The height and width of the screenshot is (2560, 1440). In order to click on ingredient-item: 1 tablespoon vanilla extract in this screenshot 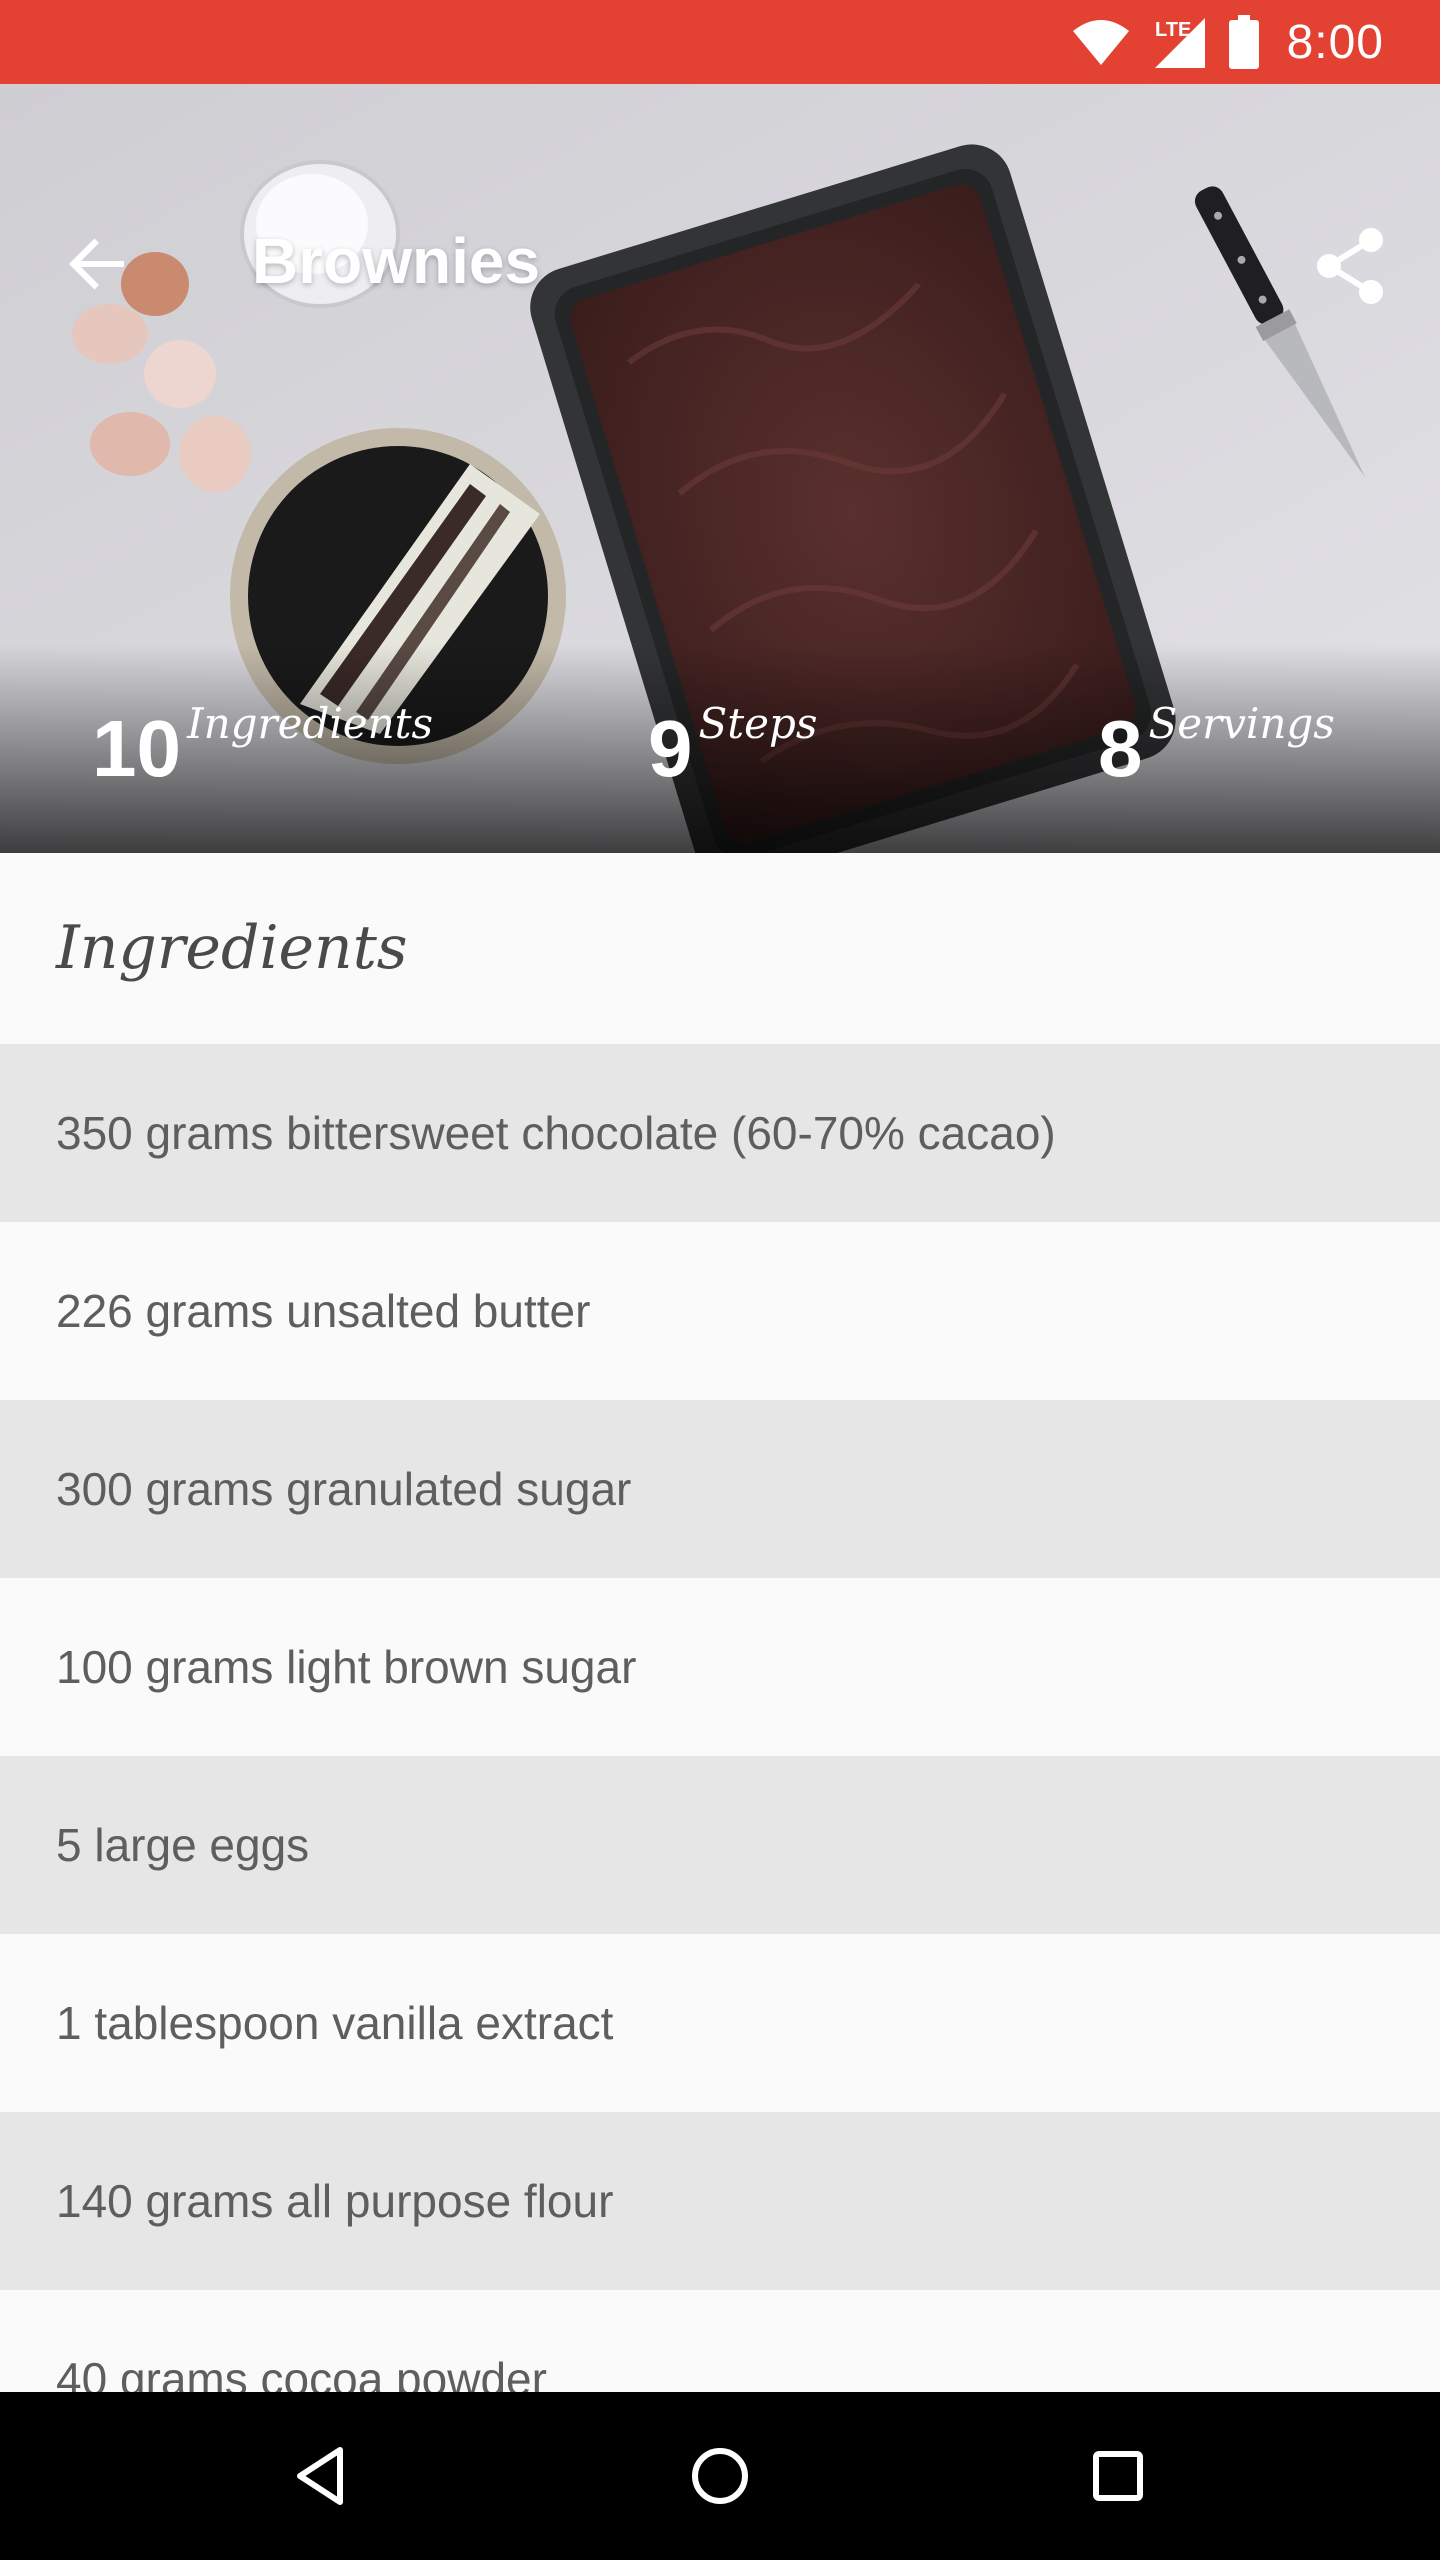, I will do `click(720, 2023)`.